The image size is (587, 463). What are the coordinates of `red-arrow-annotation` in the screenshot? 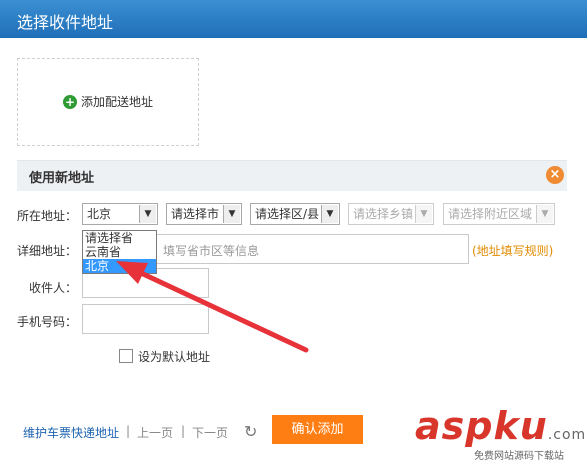 It's located at (212, 307).